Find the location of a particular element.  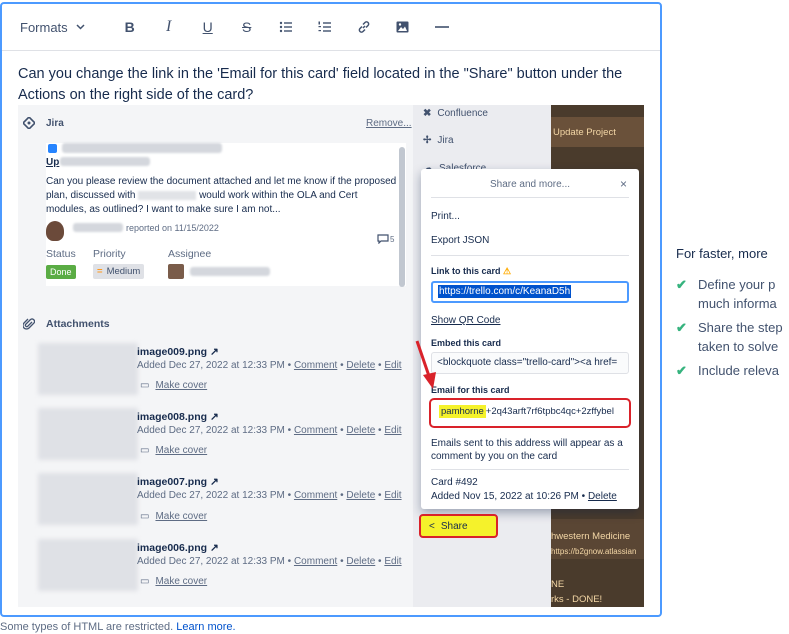

reporter-avatar is located at coordinates (55, 231).